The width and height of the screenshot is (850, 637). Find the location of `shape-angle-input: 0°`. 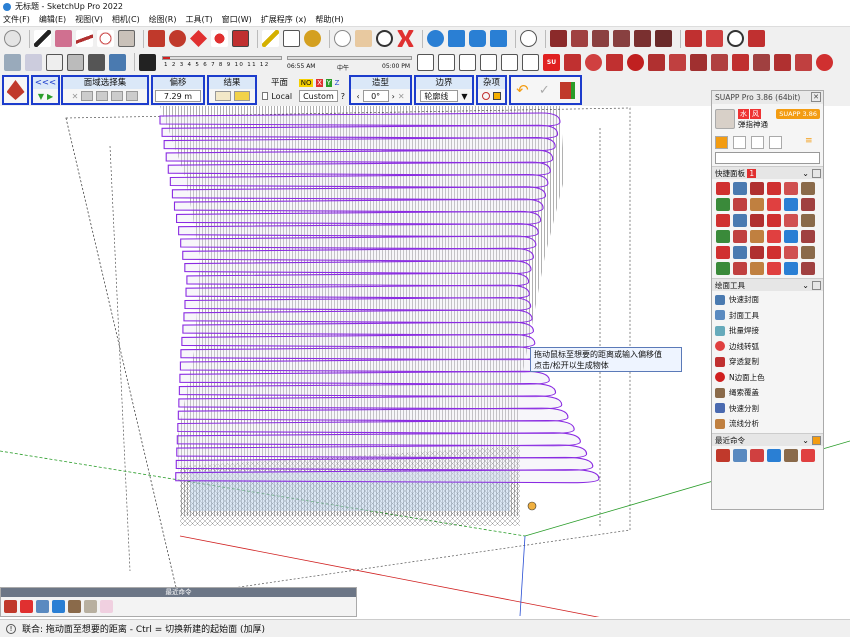

shape-angle-input: 0° is located at coordinates (375, 96).